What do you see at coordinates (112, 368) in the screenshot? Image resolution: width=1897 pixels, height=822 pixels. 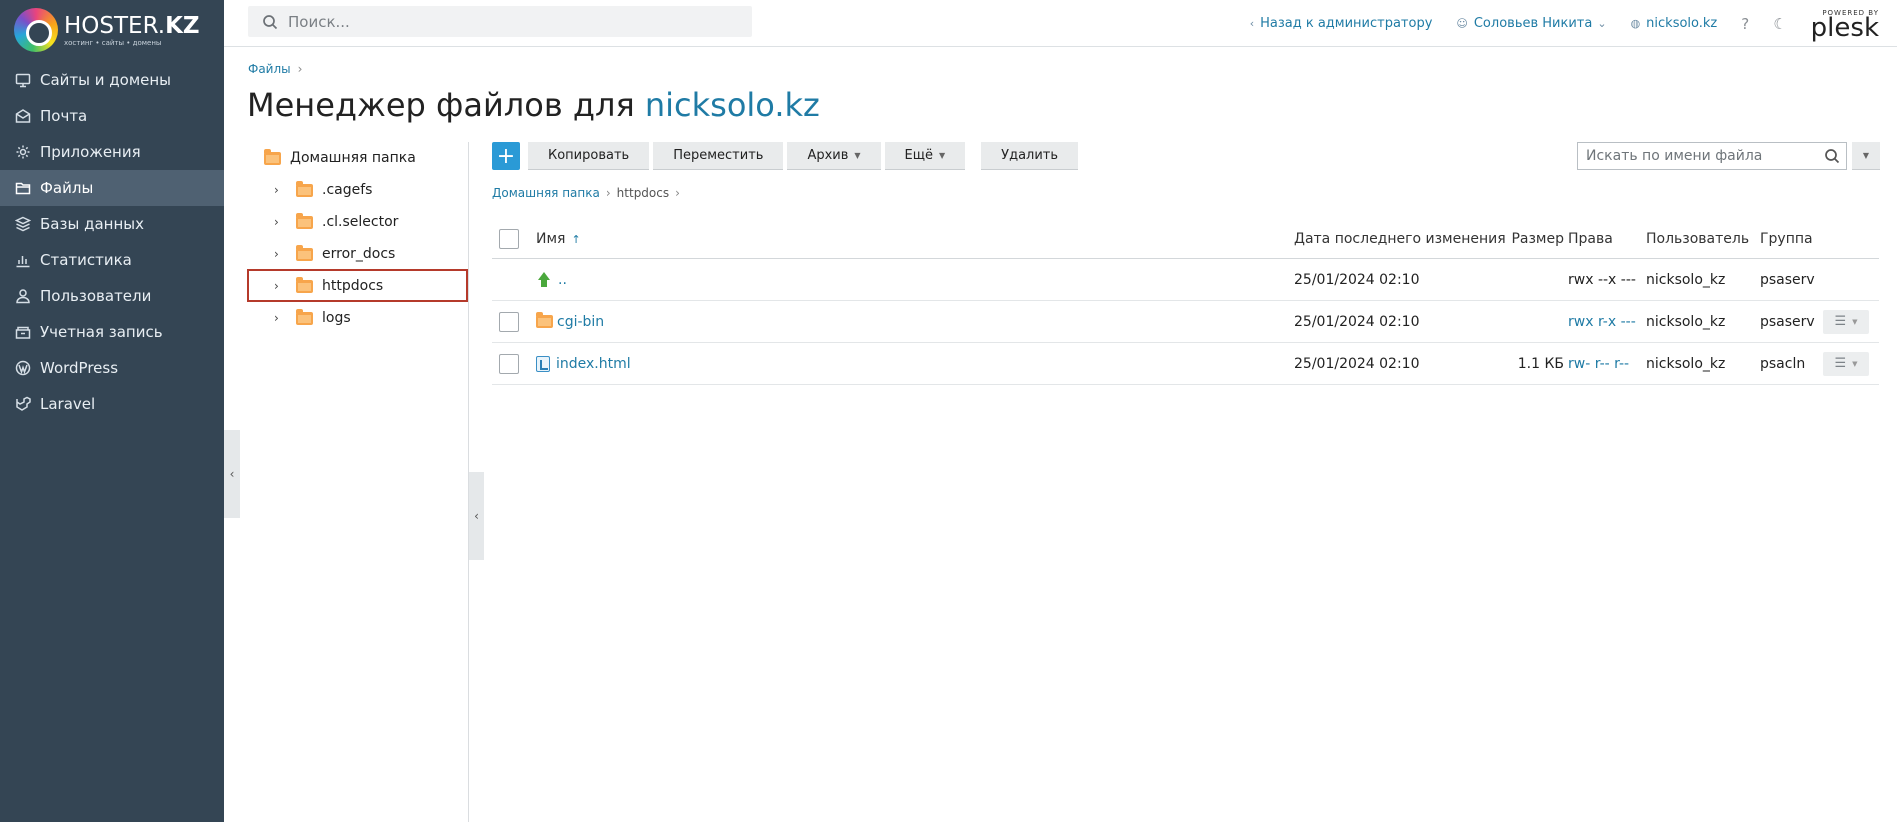 I see `sidebar-item-wordpress: WordPress` at bounding box center [112, 368].